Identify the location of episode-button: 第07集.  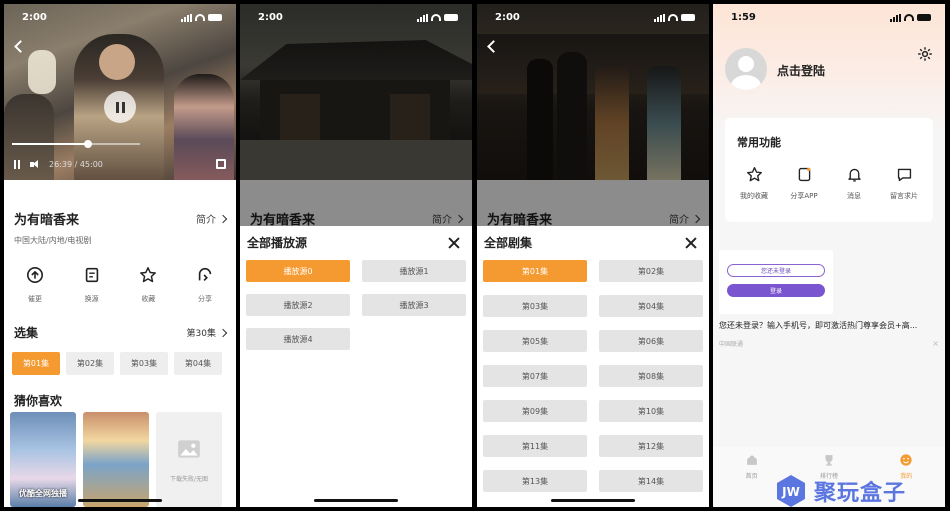
(535, 376).